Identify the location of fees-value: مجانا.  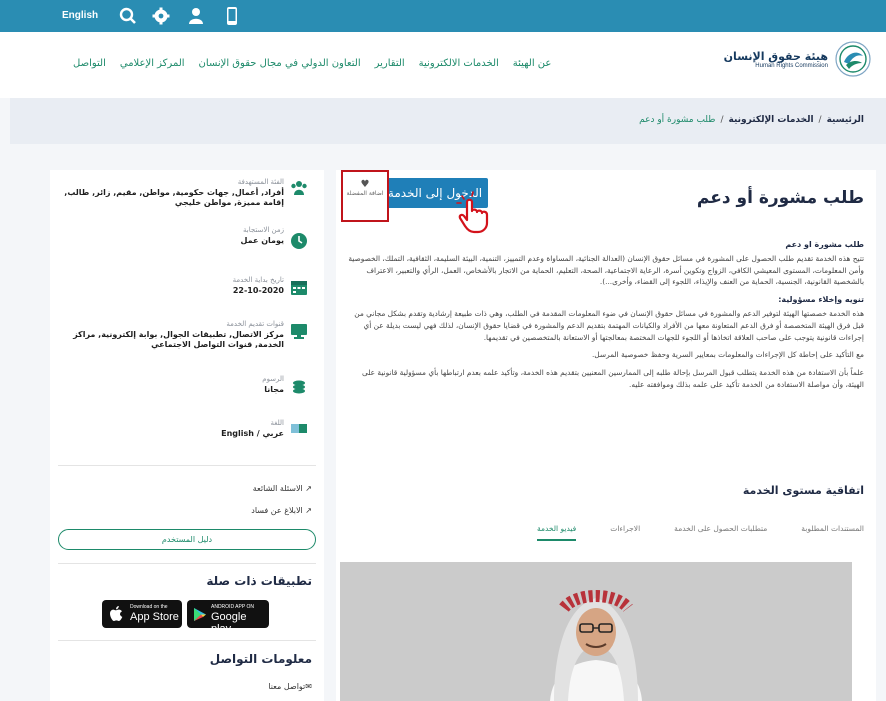
(274, 389).